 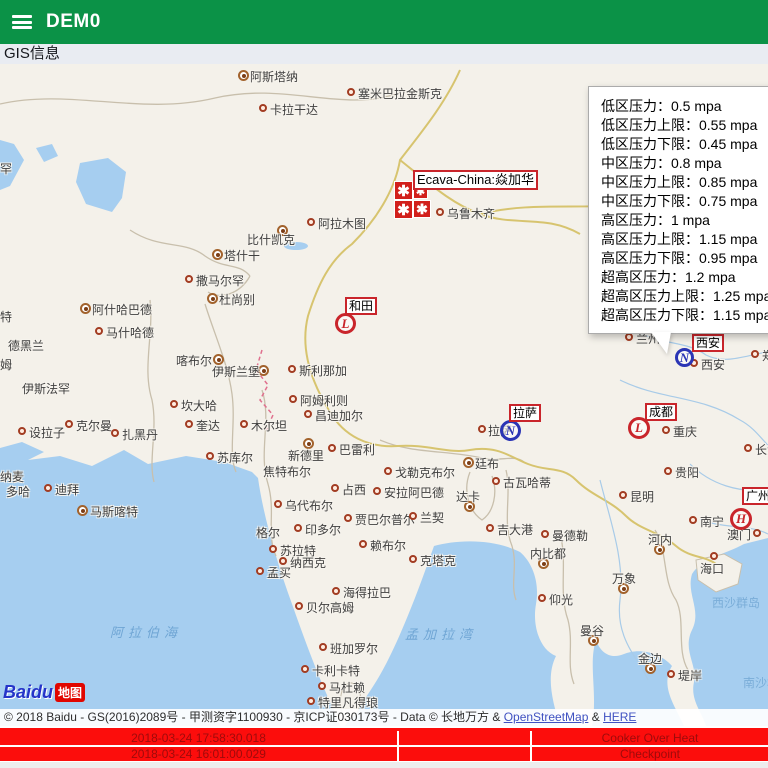 What do you see at coordinates (354, 490) in the screenshot?
I see `map-city-label: 占西` at bounding box center [354, 490].